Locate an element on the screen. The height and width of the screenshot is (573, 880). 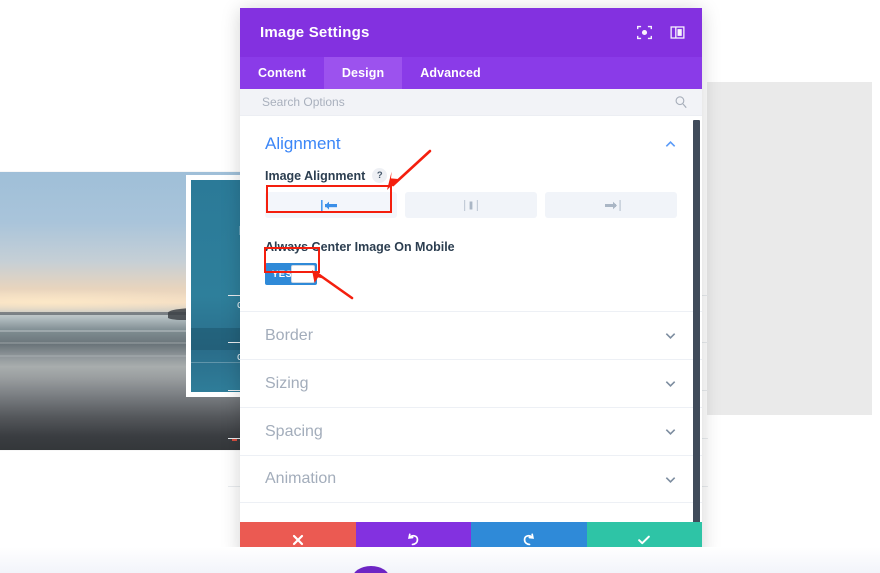
close-icon is located at coordinates (297, 539).